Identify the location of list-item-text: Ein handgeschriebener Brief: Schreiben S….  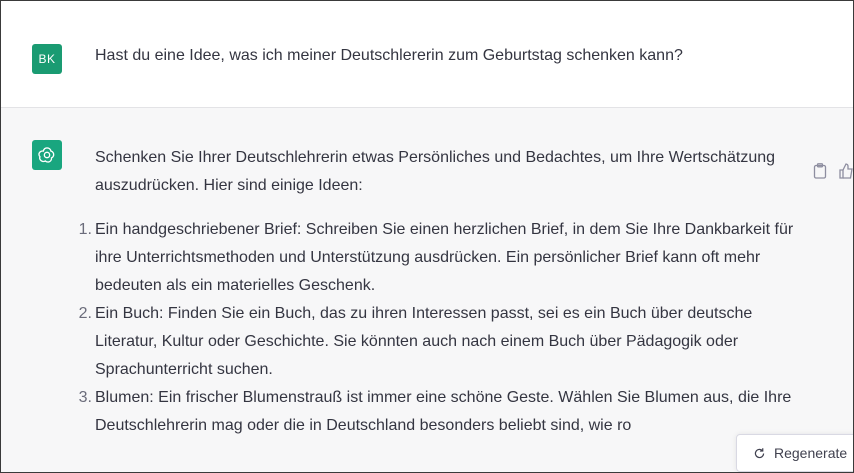
(444, 257).